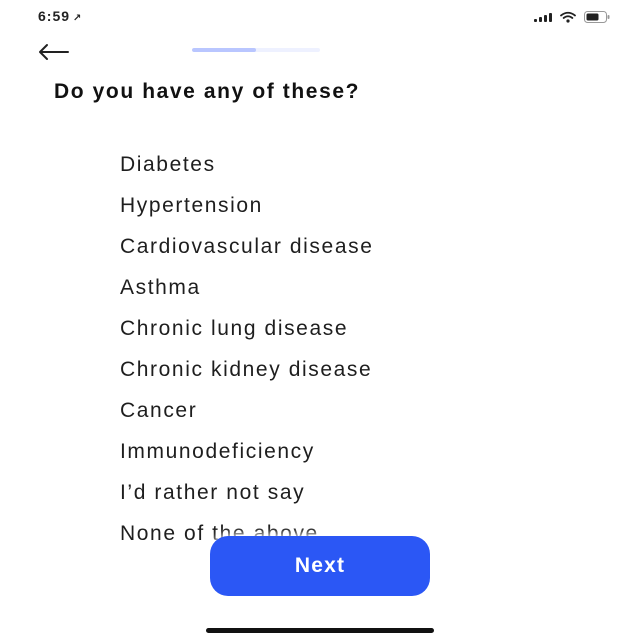 This screenshot has height=640, width=640. What do you see at coordinates (597, 17) in the screenshot?
I see `battery-icon` at bounding box center [597, 17].